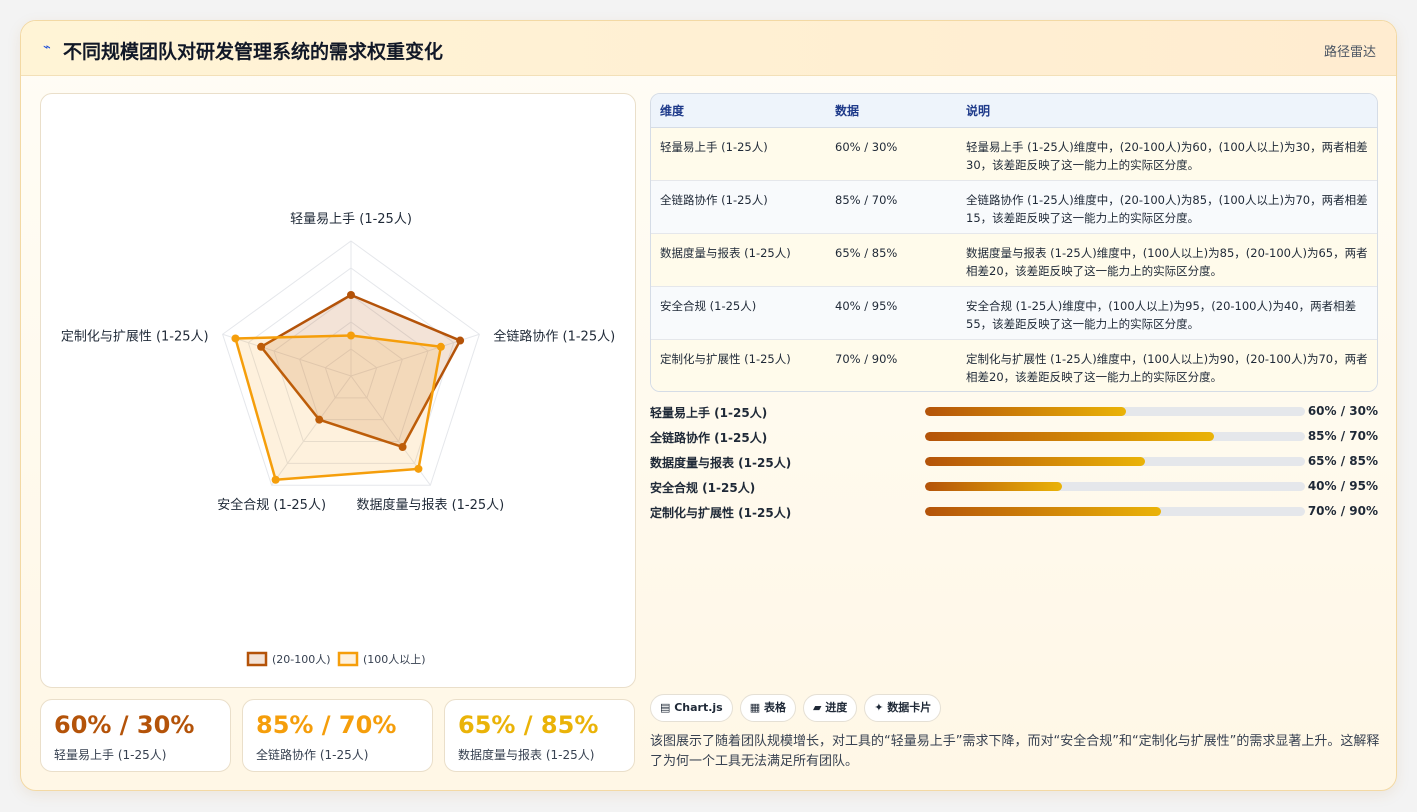 Image resolution: width=1417 pixels, height=812 pixels. I want to click on table-cell-data: 60% / 30%, so click(891, 154).